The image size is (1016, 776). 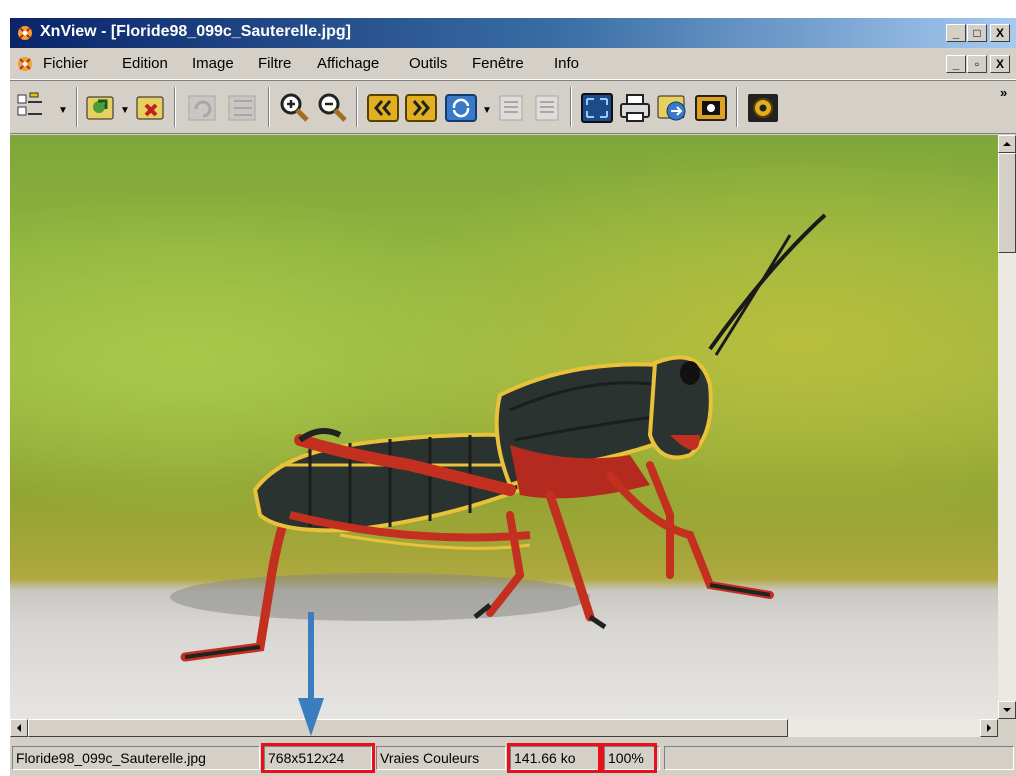 I want to click on horizontal-scroll-thumb, so click(x=408, y=728).